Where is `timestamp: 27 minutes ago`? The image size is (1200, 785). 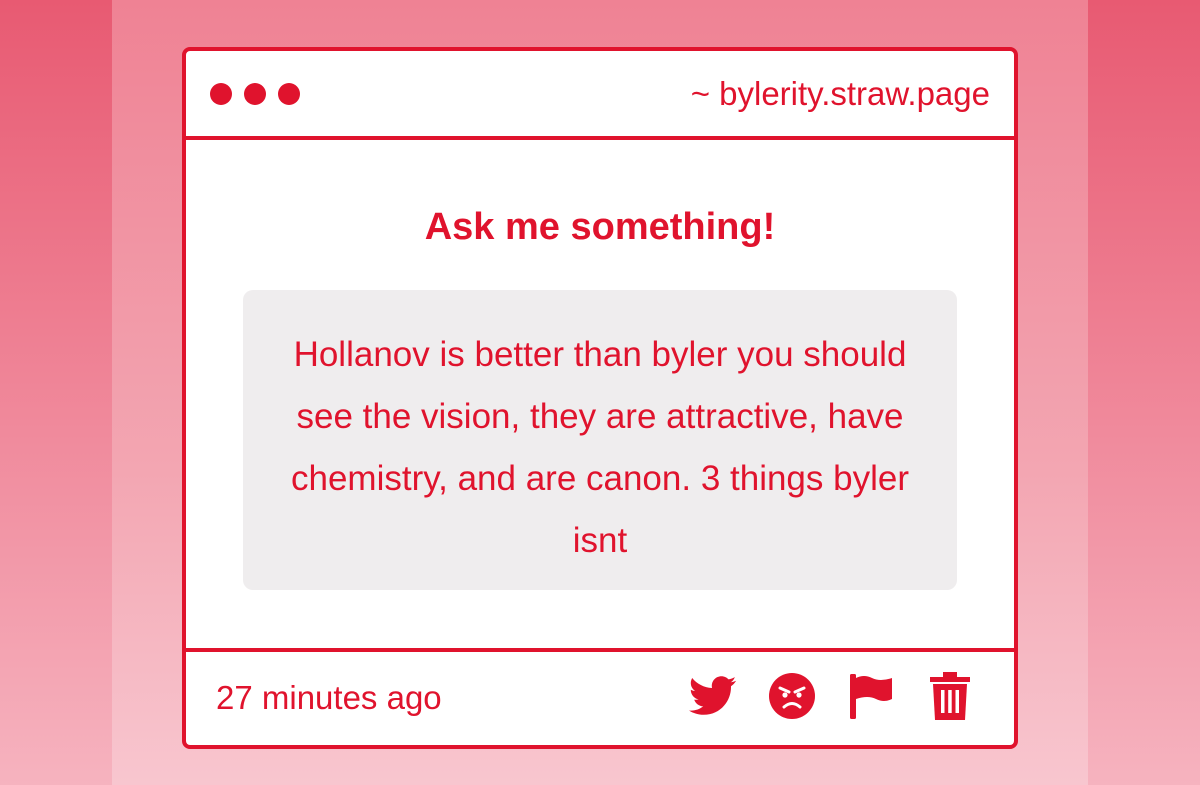
timestamp: 27 minutes ago is located at coordinates (329, 697).